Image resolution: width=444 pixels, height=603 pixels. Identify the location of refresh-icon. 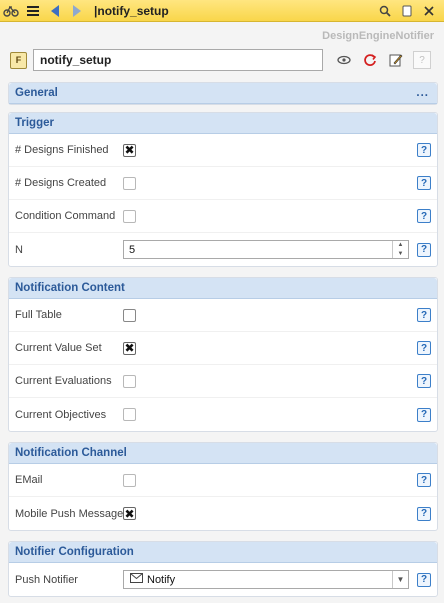
(370, 60).